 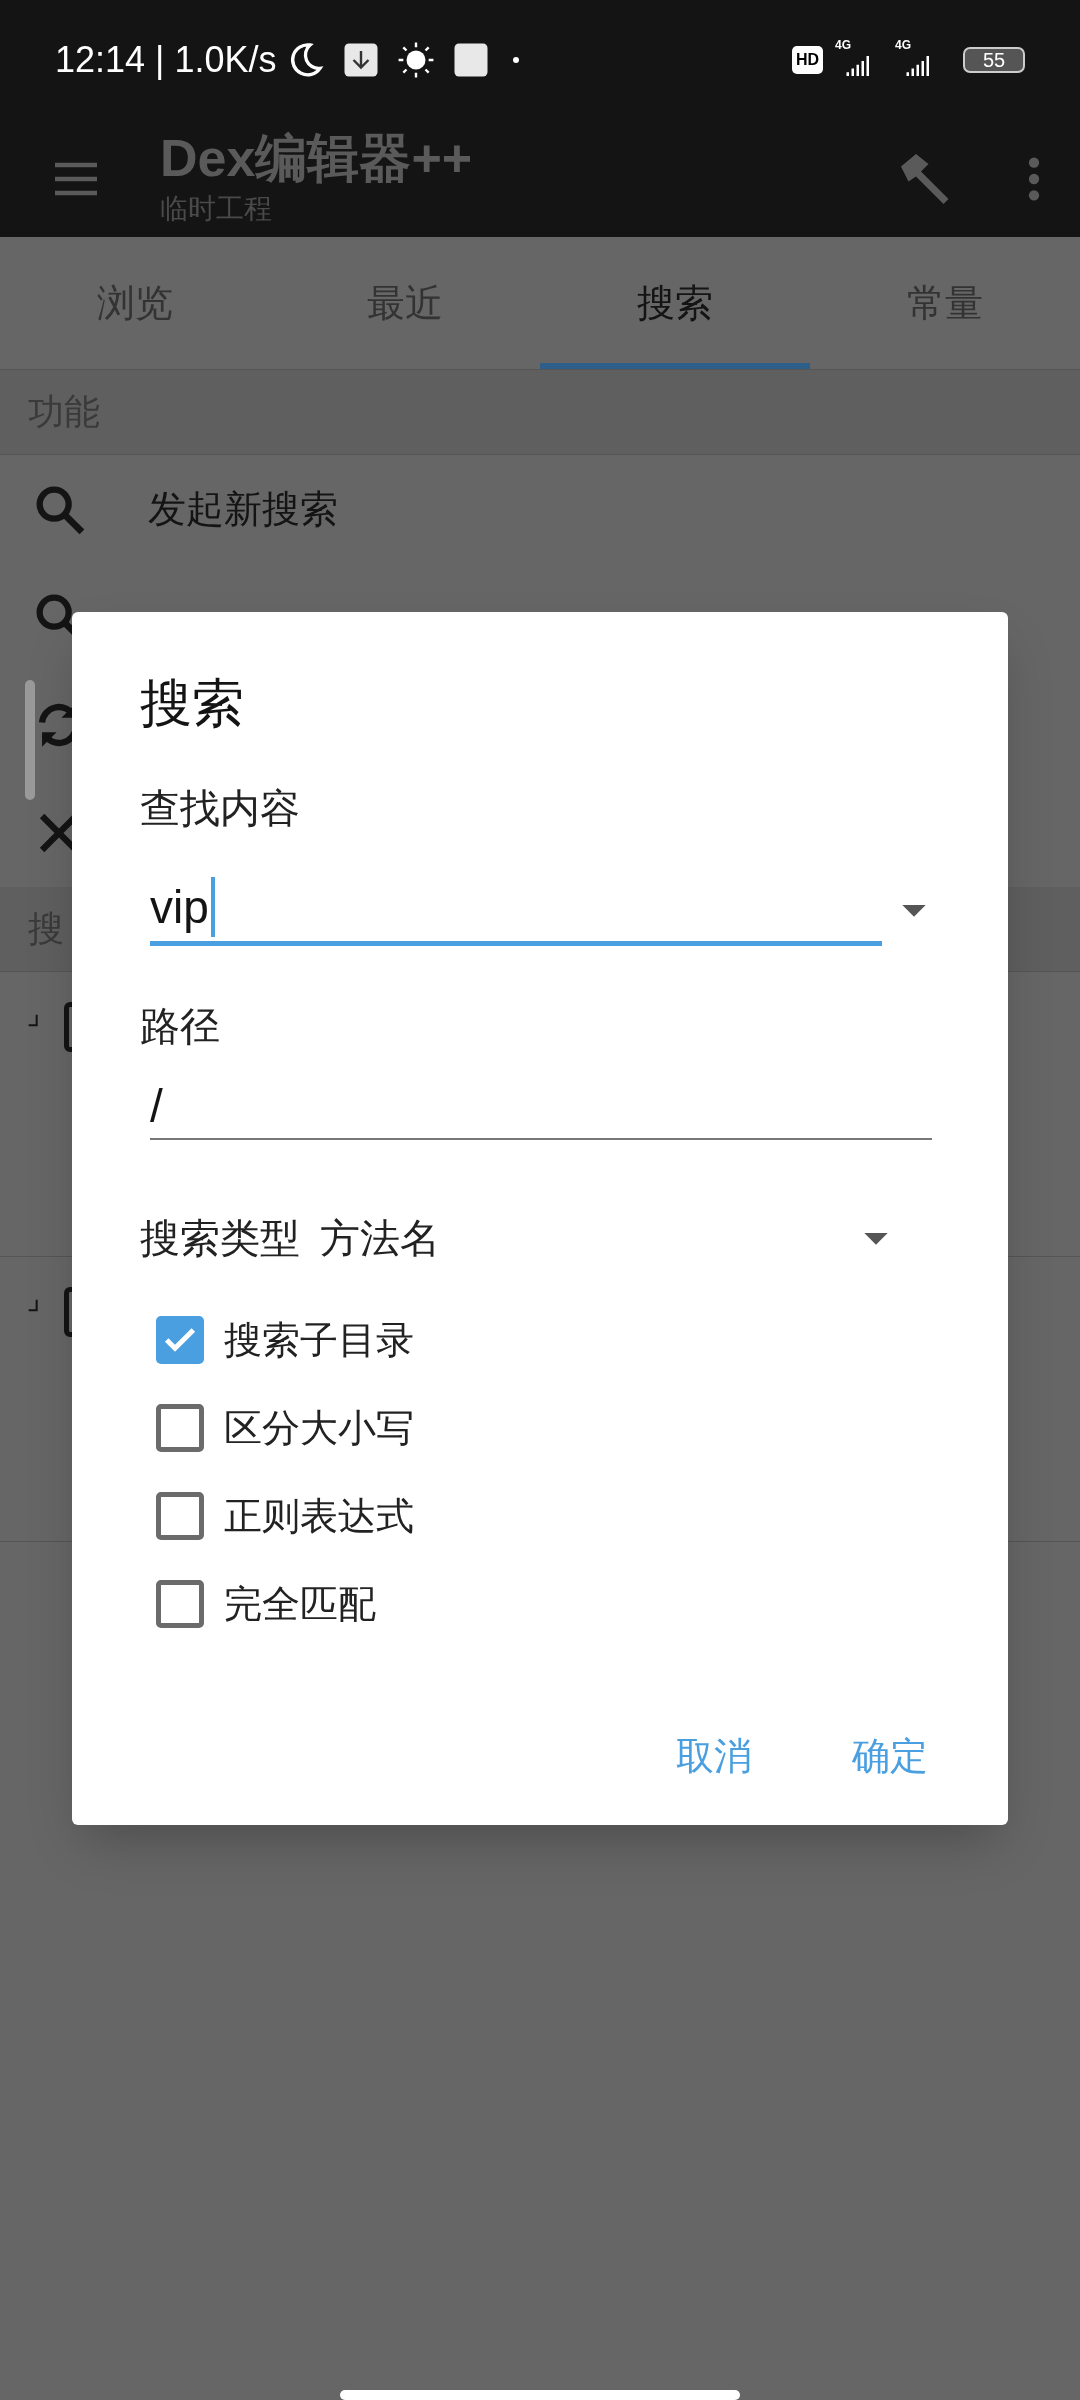 I want to click on path-field: /, so click(x=541, y=1104).